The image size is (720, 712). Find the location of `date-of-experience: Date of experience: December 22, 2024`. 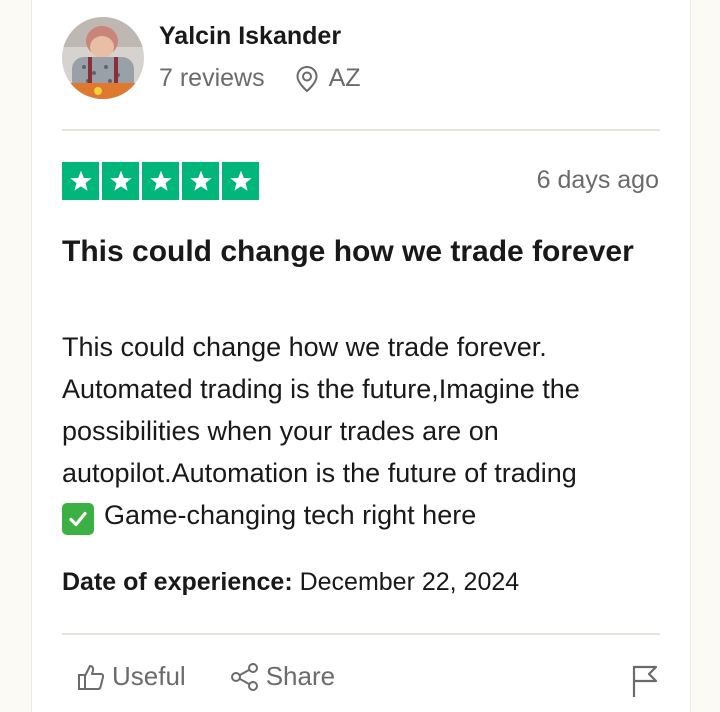

date-of-experience: Date of experience: December 22, 2024 is located at coordinates (290, 582).